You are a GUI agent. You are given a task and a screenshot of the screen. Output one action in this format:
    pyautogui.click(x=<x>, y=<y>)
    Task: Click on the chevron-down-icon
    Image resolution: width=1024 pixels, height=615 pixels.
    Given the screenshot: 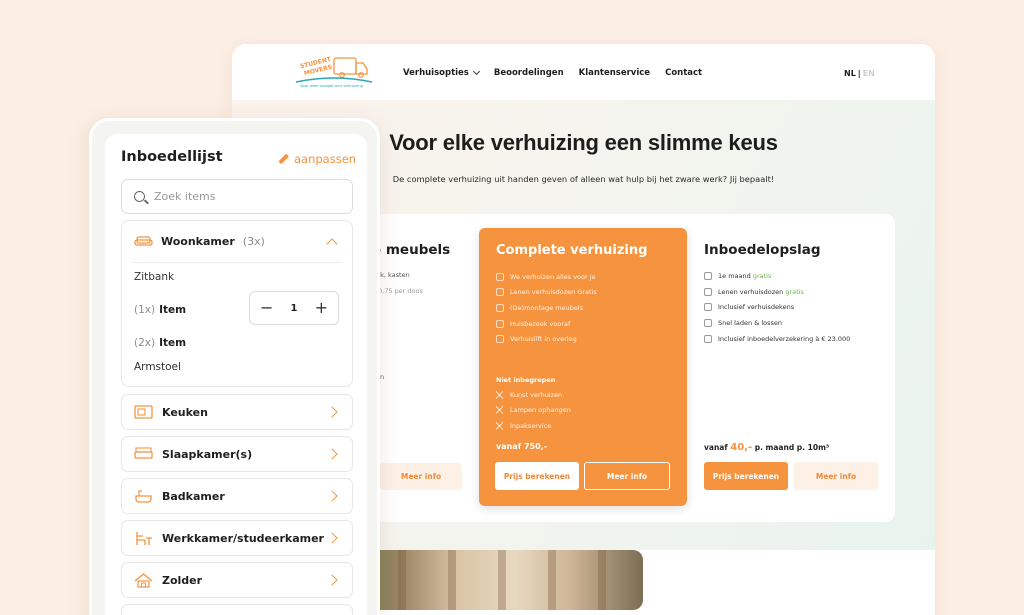 What is the action you would take?
    pyautogui.click(x=476, y=71)
    